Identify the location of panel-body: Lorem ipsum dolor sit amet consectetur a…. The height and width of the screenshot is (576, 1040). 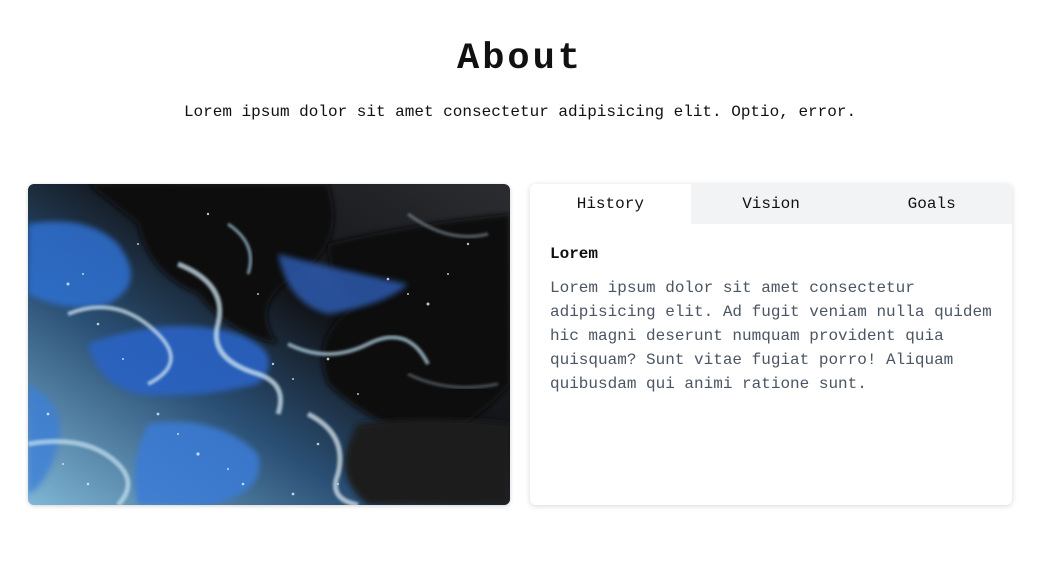
(771, 336).